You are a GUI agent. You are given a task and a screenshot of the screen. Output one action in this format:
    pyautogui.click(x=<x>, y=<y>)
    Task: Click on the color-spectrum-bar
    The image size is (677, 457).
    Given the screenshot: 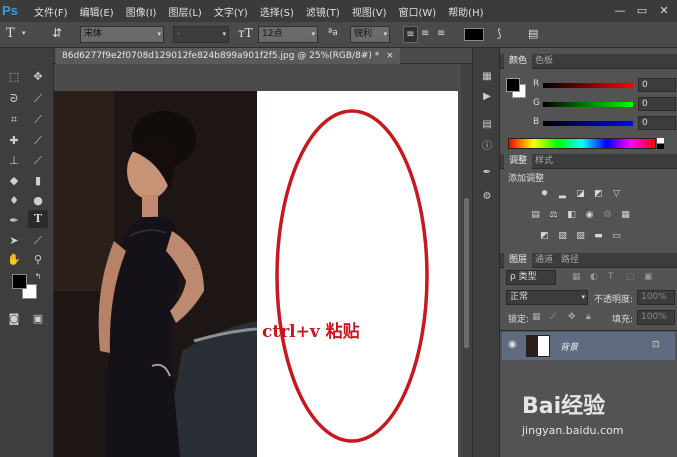 What is the action you would take?
    pyautogui.click(x=582, y=143)
    